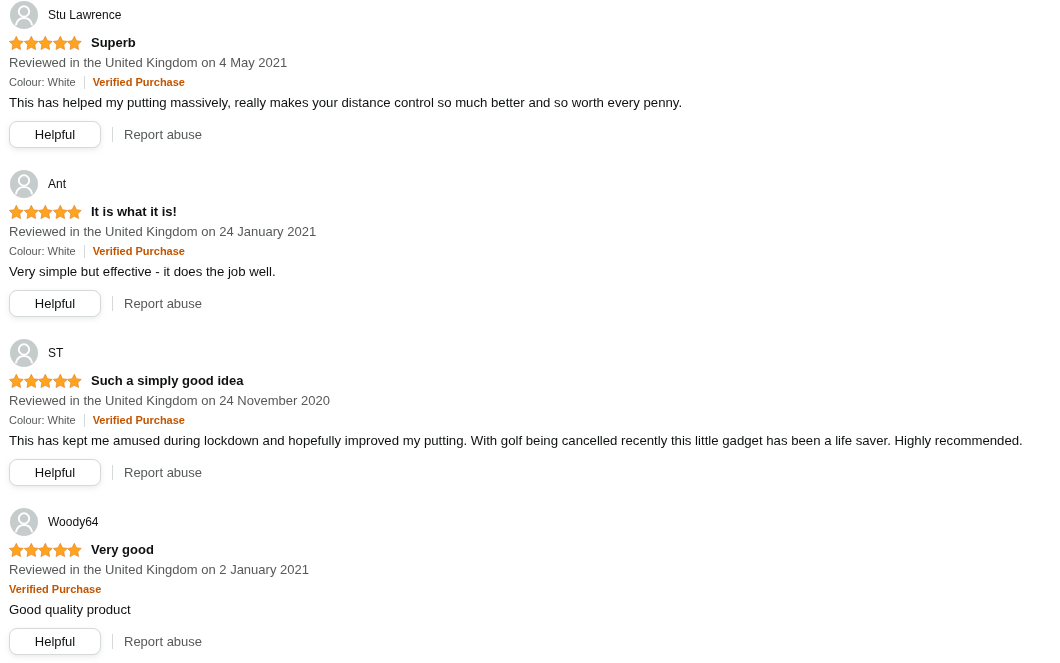 The image size is (1060, 663). I want to click on review-title: It is what it is!, so click(133, 212).